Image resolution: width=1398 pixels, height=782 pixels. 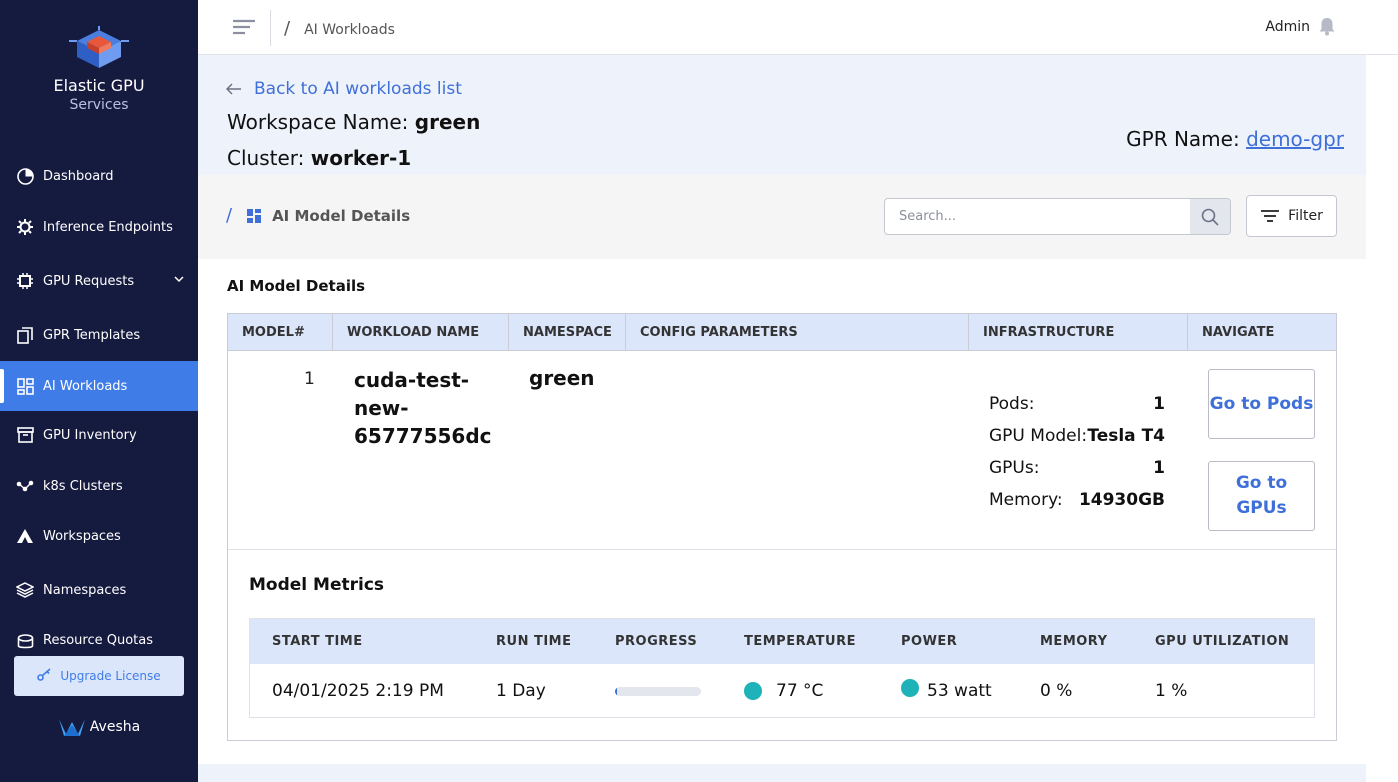 I want to click on sidebar-item-gpu-requests: GPU Requests, so click(x=99, y=281).